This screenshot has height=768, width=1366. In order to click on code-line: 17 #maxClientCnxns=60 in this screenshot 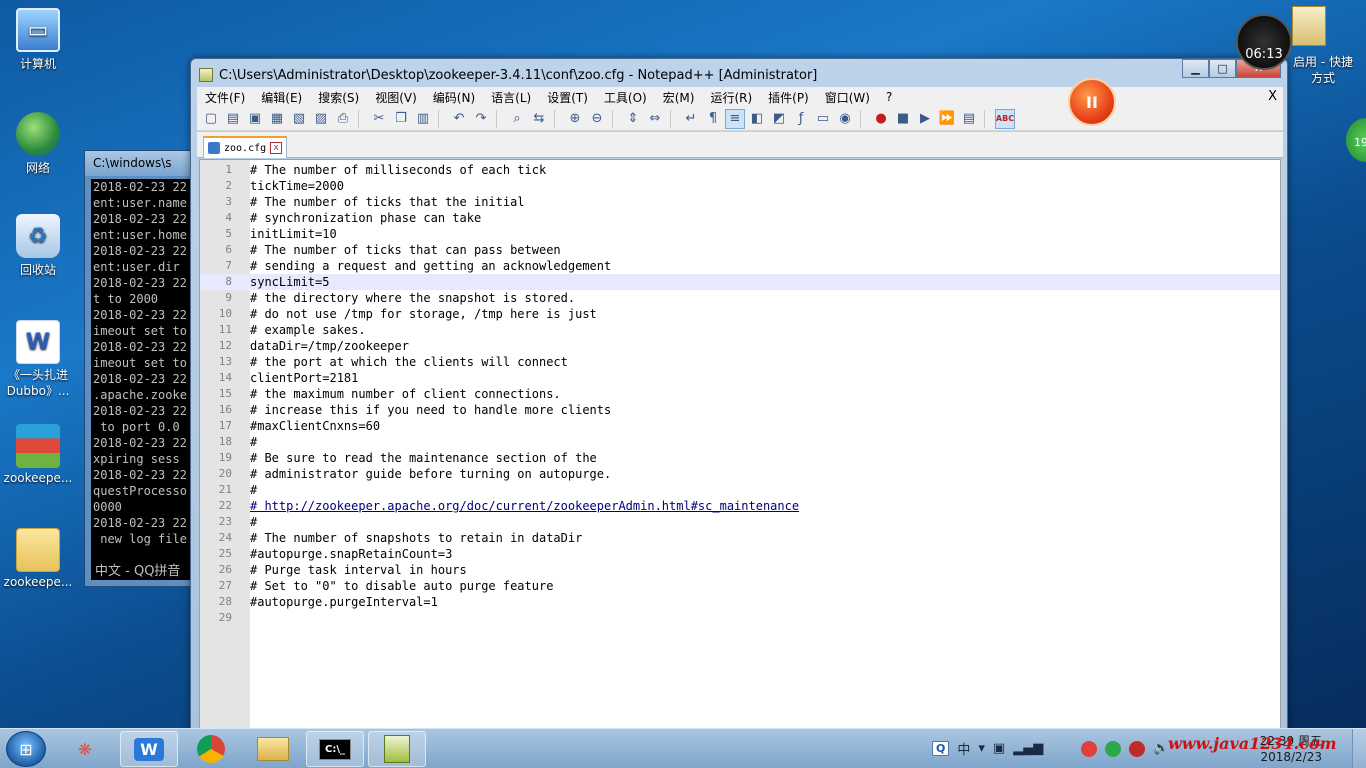, I will do `click(740, 426)`.